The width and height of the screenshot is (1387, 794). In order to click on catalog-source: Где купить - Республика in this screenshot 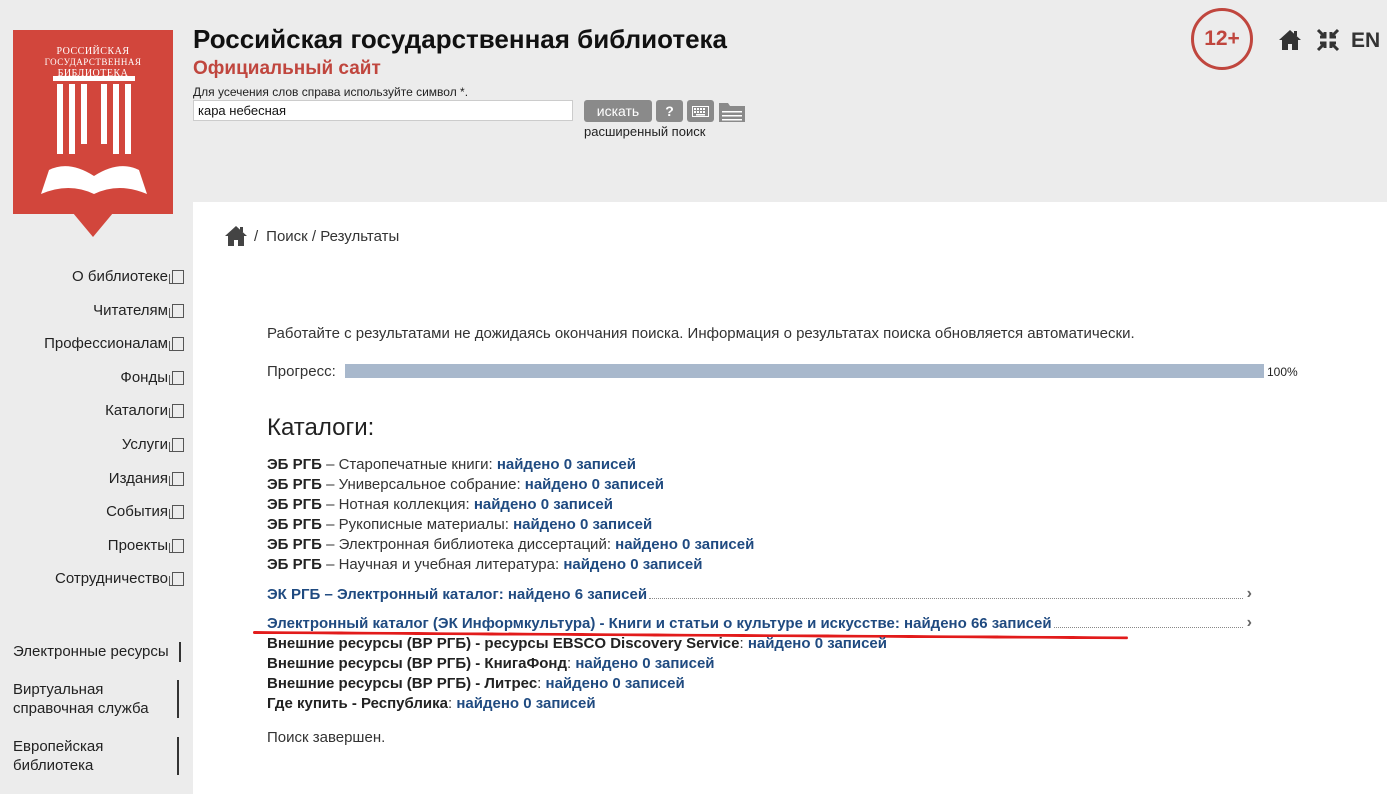, I will do `click(358, 703)`.